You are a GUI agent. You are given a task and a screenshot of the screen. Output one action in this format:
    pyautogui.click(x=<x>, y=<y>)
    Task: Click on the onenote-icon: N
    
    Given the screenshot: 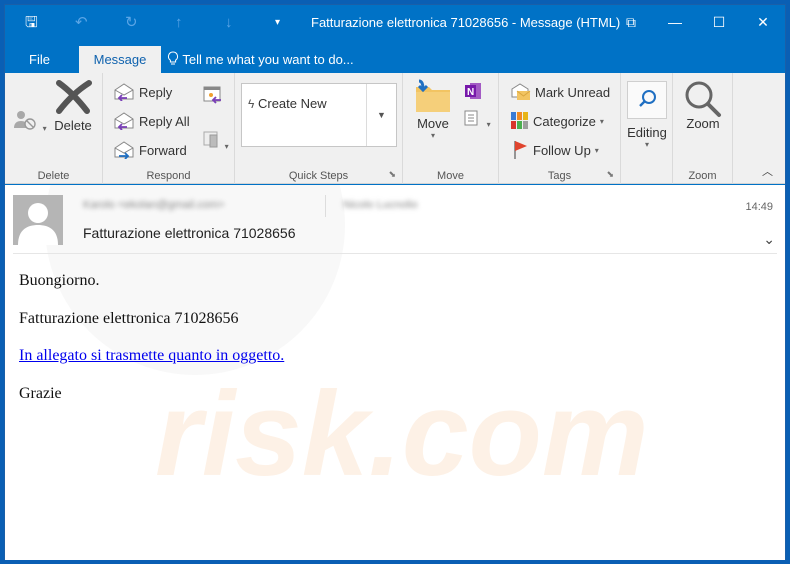 What is the action you would take?
    pyautogui.click(x=473, y=91)
    